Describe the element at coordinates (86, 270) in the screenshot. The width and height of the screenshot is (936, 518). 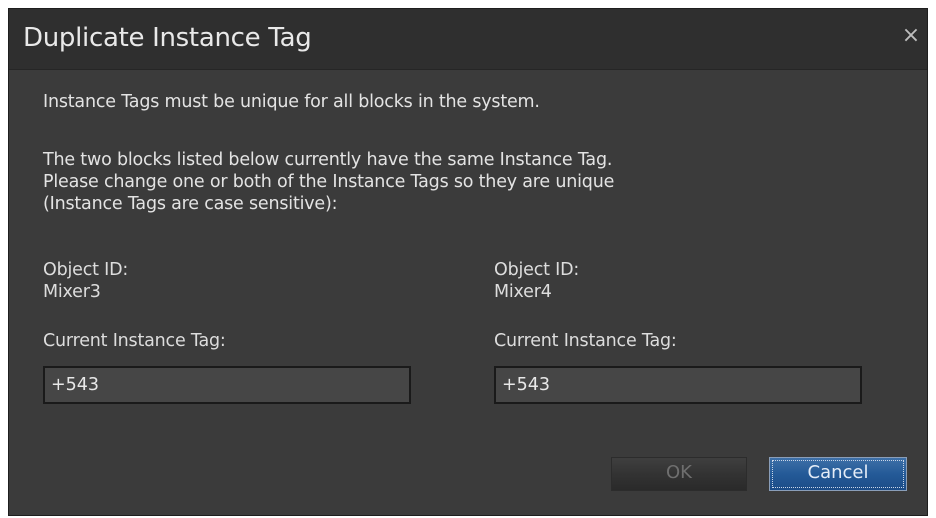
I see `left-object-id-label: Object ID:` at that location.